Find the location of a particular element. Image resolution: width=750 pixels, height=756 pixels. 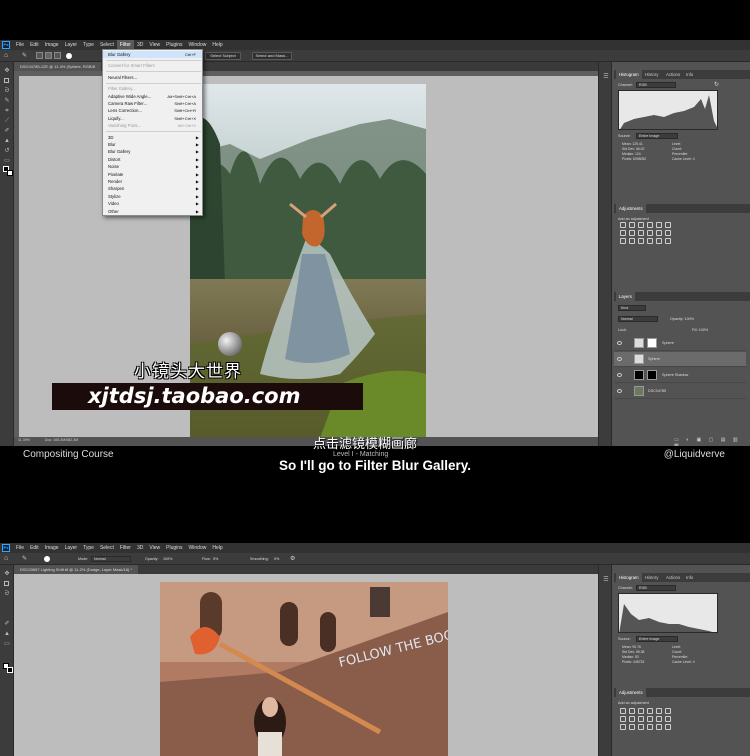

home-icon: ⌂ is located at coordinates (7, 558).